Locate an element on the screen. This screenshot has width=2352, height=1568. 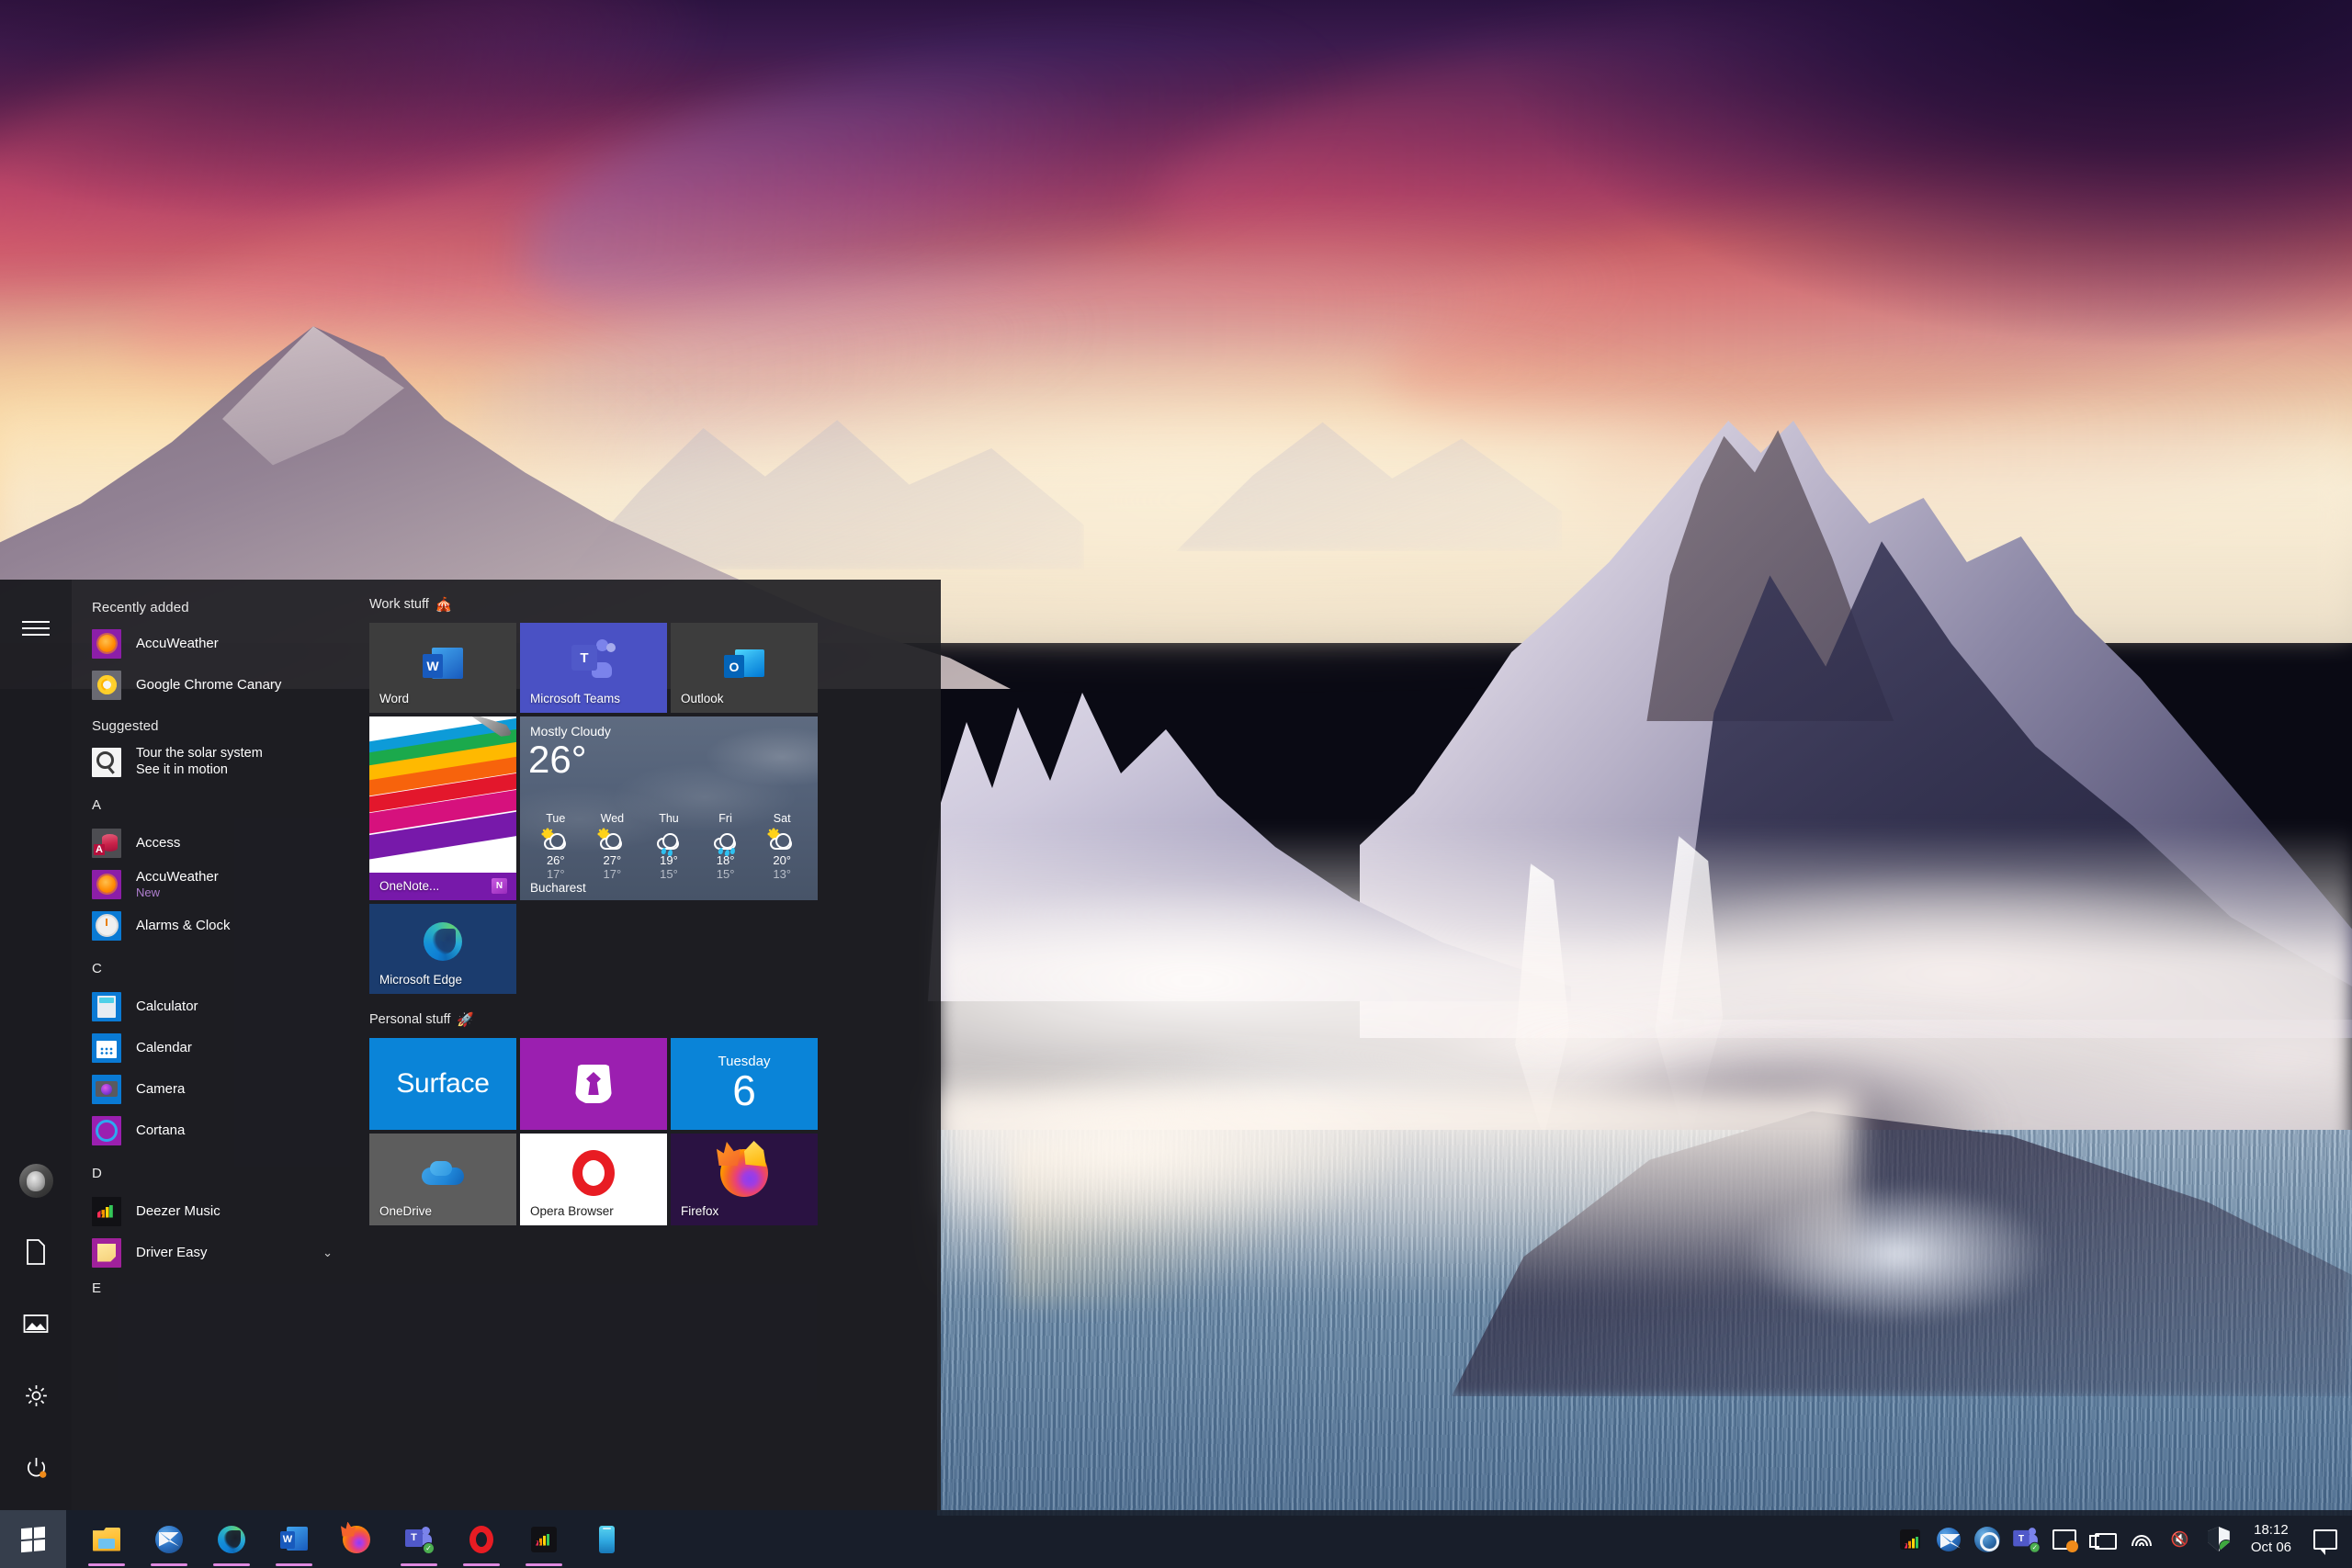
recently-added-header: Recently added is located at coordinates (140, 608).